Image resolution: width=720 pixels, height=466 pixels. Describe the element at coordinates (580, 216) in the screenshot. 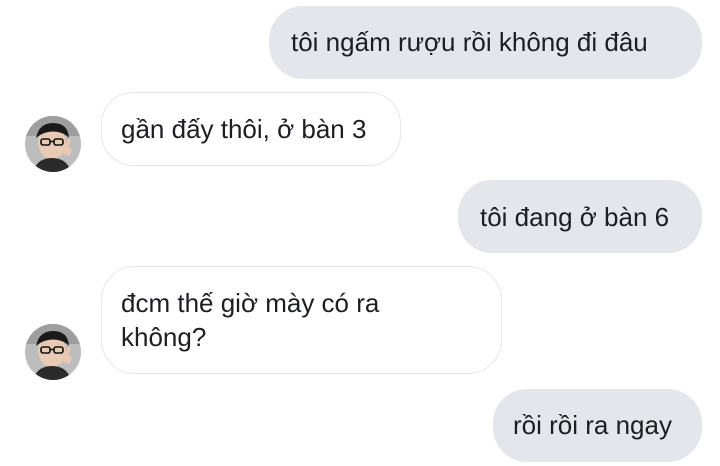

I see `sent-message-bubble: tôi đang ở bàn 6` at that location.